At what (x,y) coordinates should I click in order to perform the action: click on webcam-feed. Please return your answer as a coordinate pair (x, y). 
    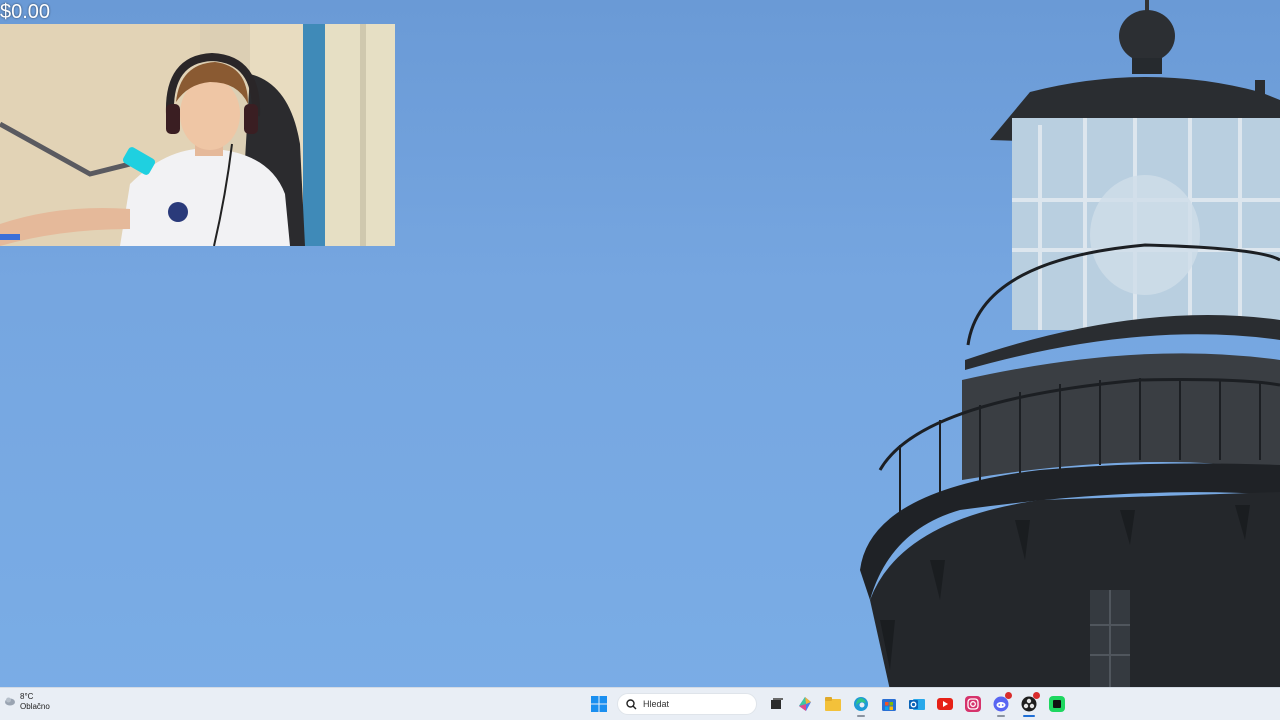
    Looking at the image, I should click on (197, 135).